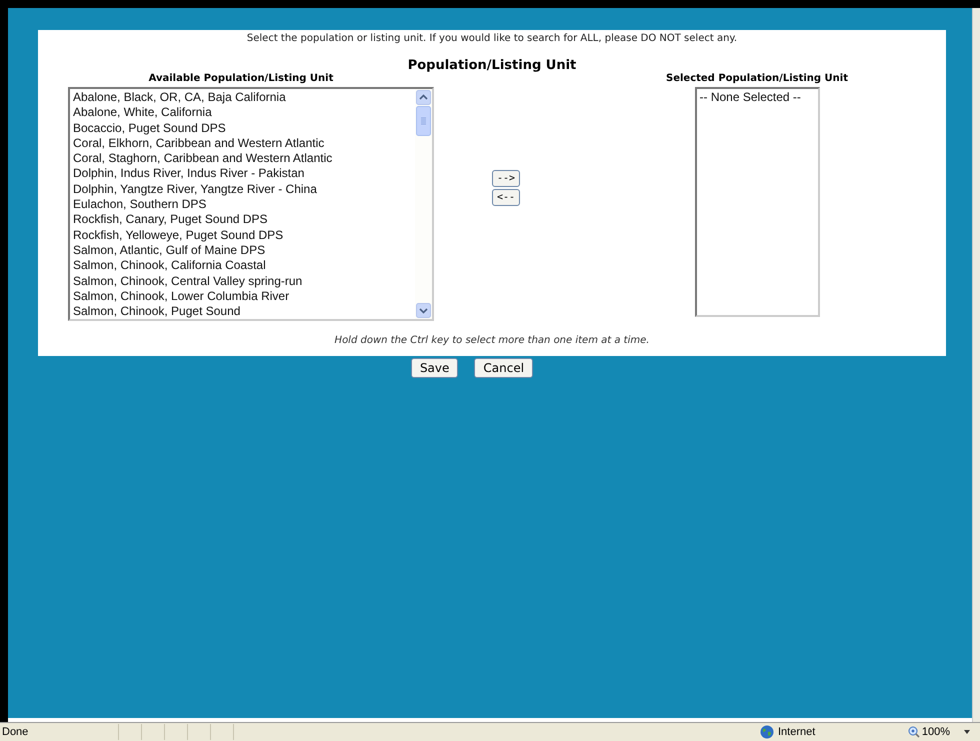 The height and width of the screenshot is (741, 980). What do you see at coordinates (767, 732) in the screenshot?
I see `globe-icon` at bounding box center [767, 732].